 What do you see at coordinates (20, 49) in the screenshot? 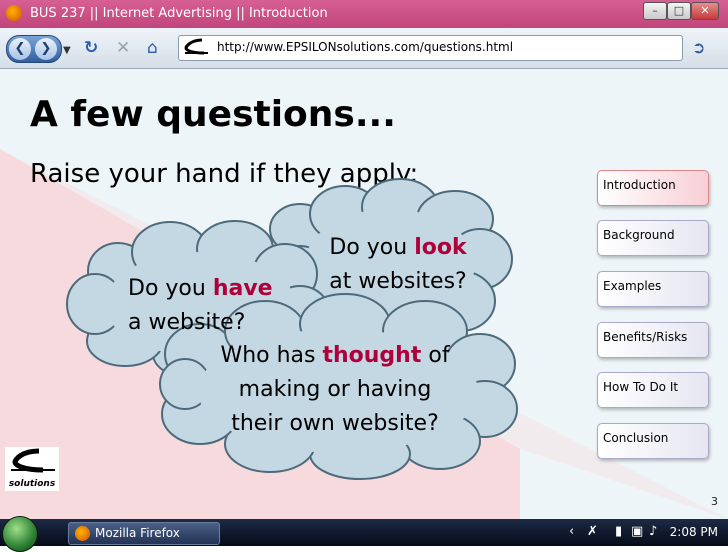
I see `back-button: ❮` at bounding box center [20, 49].